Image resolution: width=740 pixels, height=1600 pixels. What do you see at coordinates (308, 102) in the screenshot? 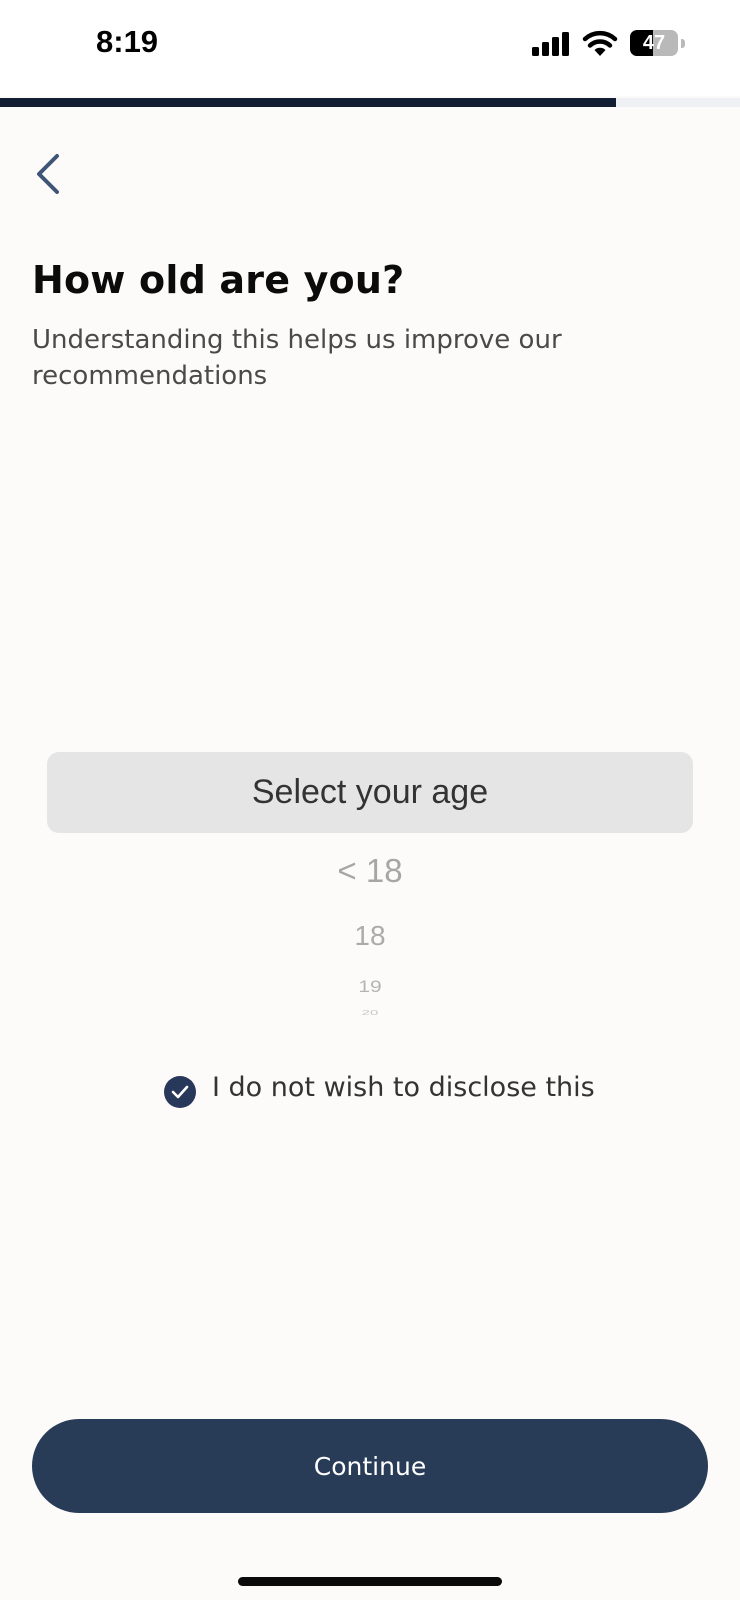
I see `progress-fill` at bounding box center [308, 102].